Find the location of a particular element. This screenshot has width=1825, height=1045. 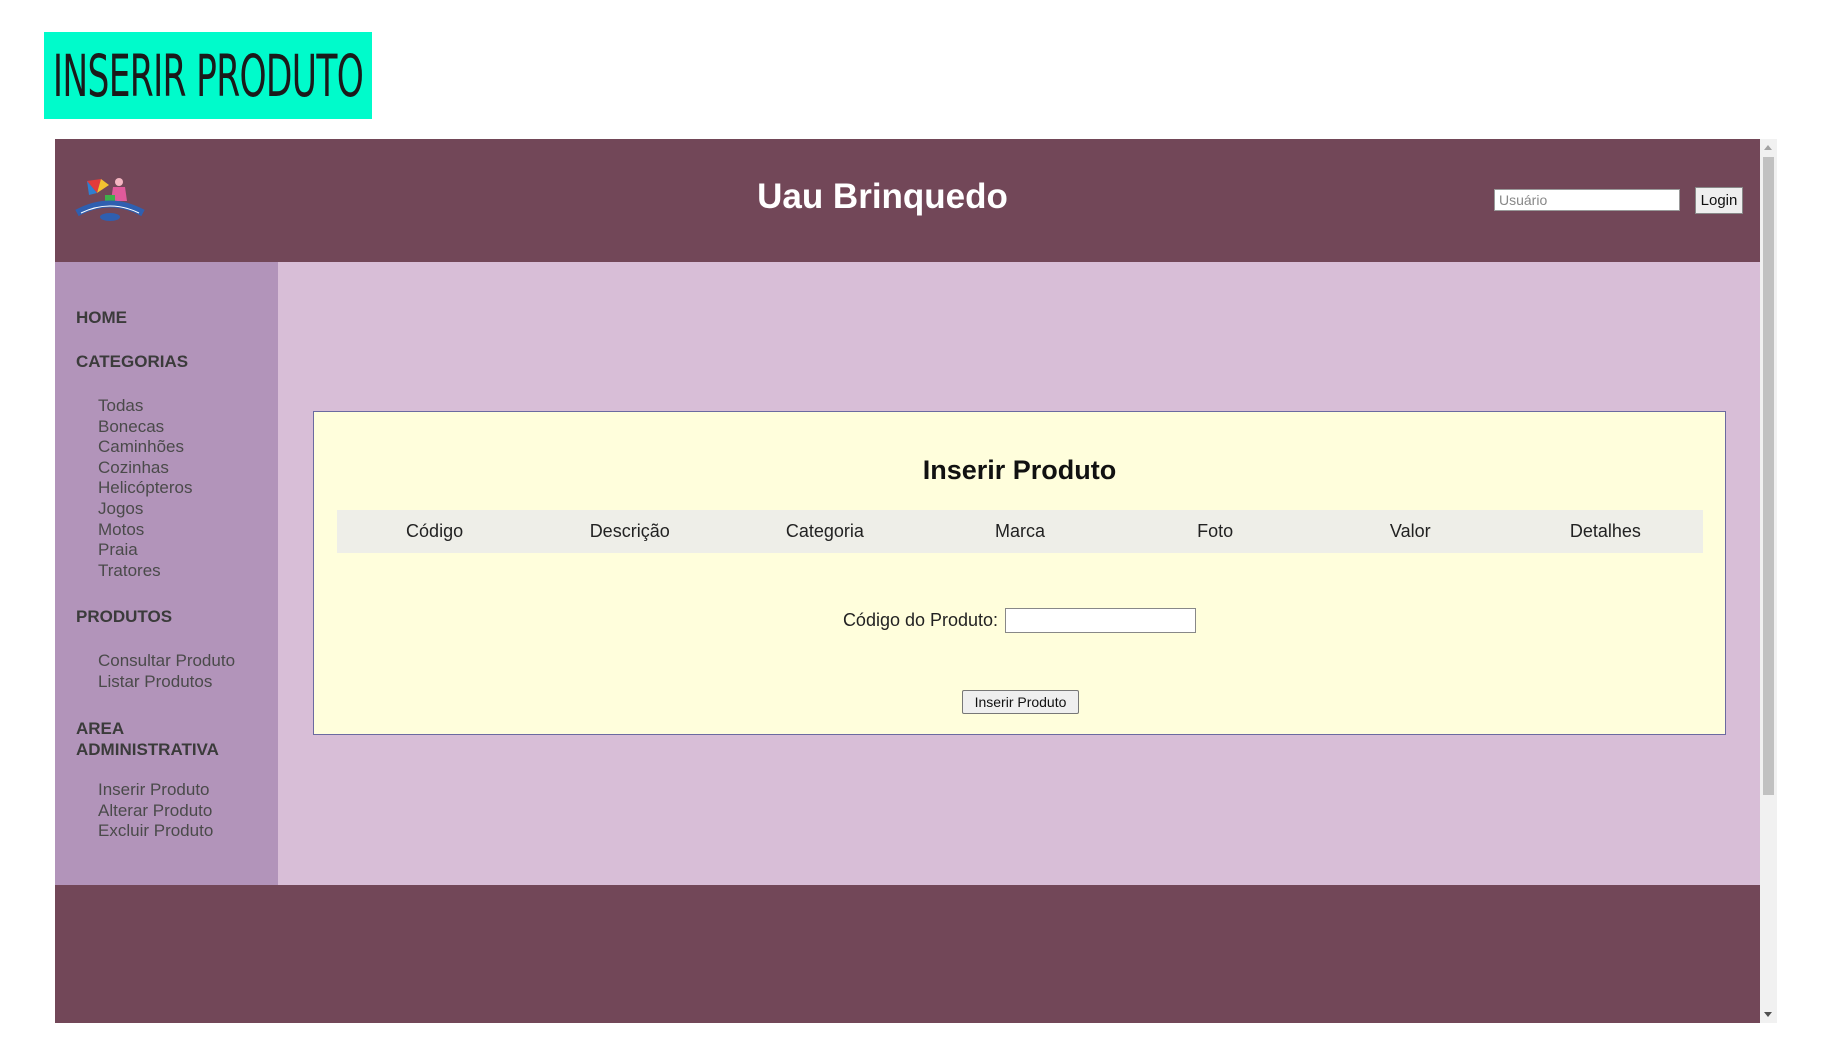

sidebar-item-inserir-produto: Inserir Produto is located at coordinates (155, 790).